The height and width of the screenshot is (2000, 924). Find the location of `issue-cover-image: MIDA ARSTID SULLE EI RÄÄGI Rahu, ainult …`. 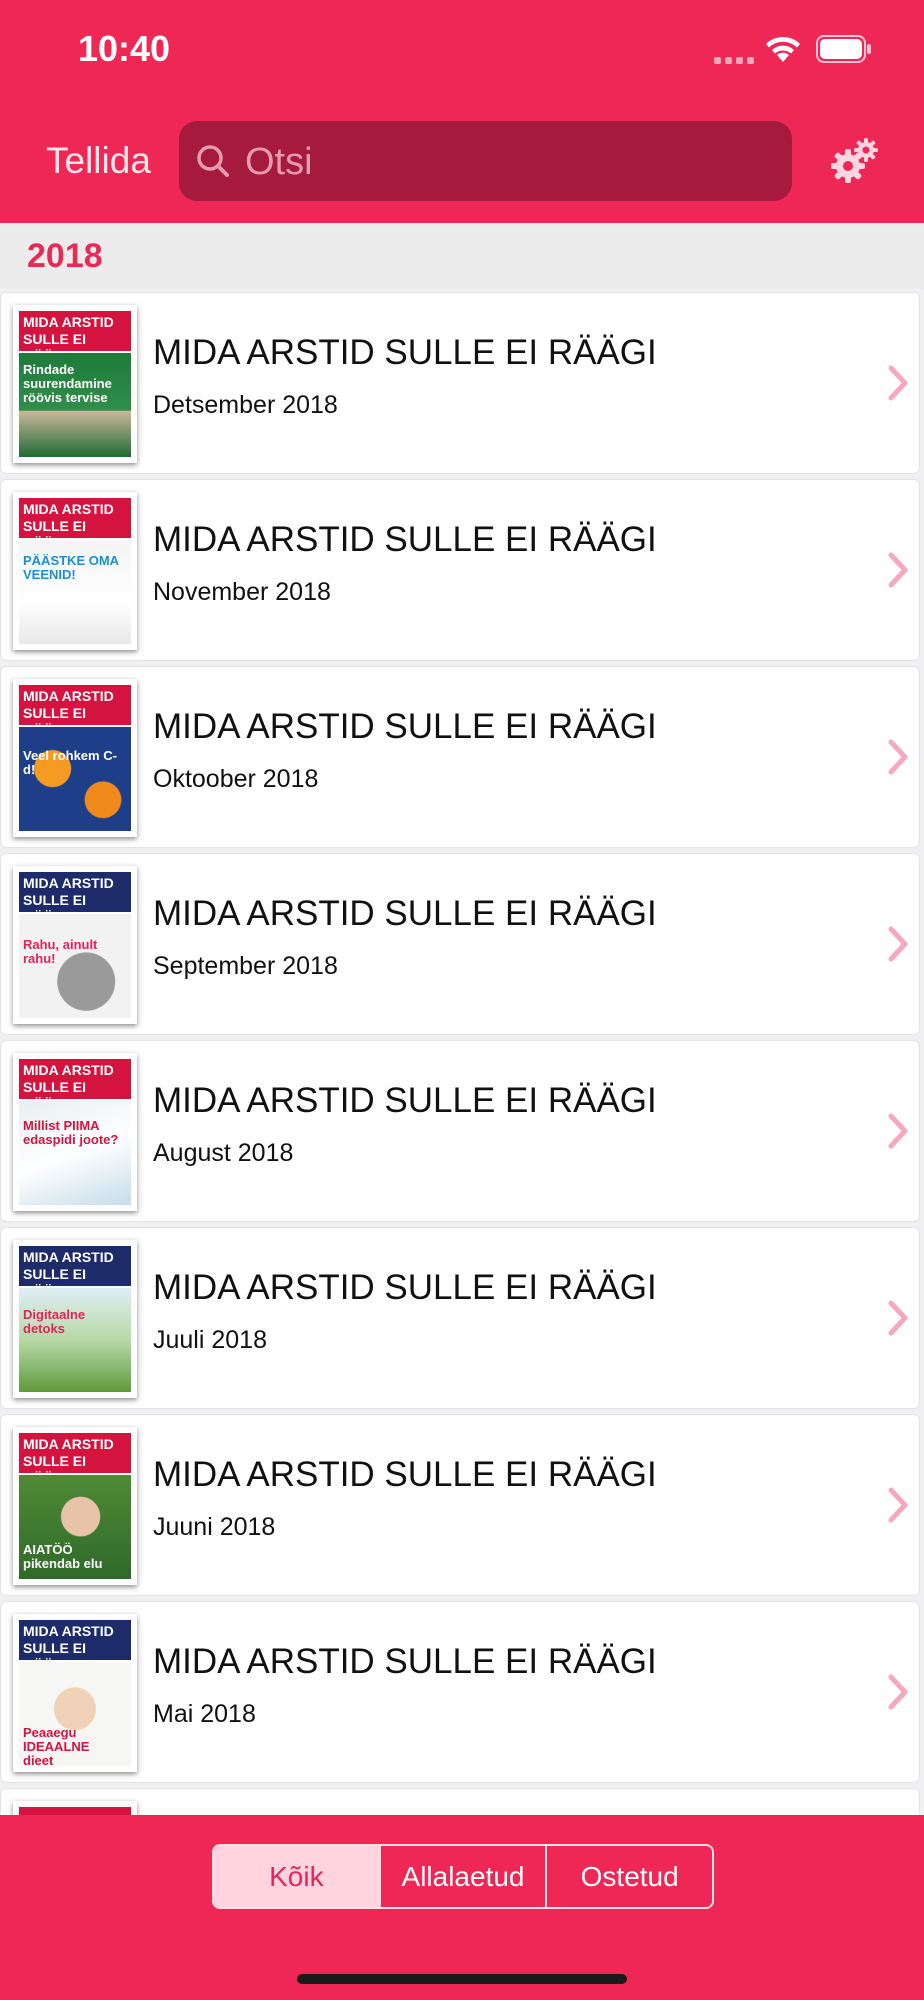

issue-cover-image: MIDA ARSTID SULLE EI RÄÄGI Rahu, ainult … is located at coordinates (75, 945).